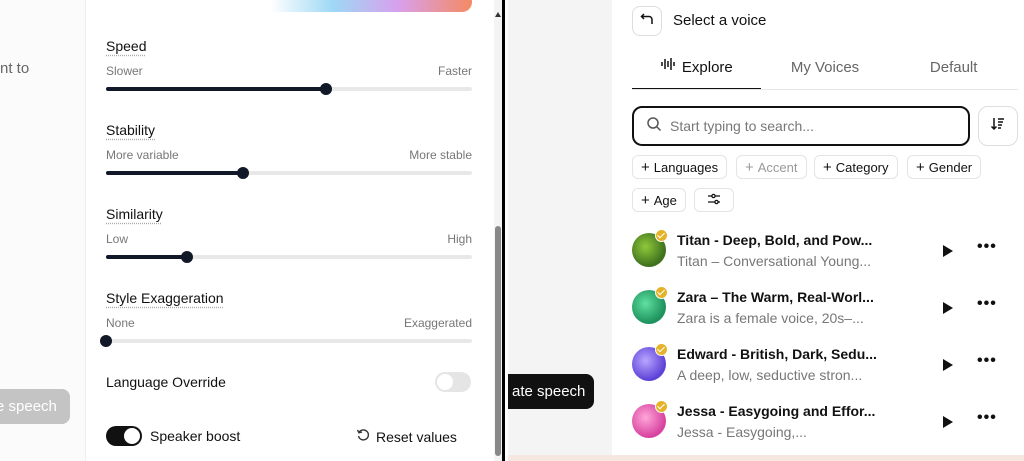  Describe the element at coordinates (437, 323) in the screenshot. I see `slider-max-label: Exaggerated` at that location.